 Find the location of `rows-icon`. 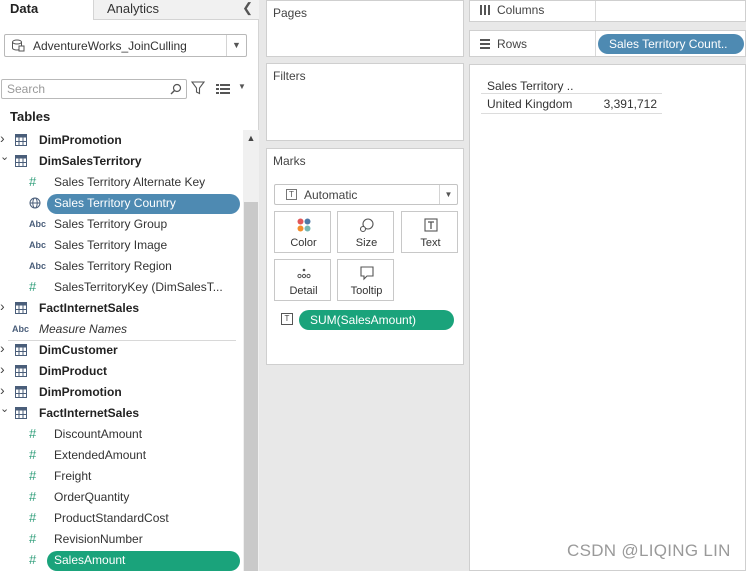

rows-icon is located at coordinates (485, 44).